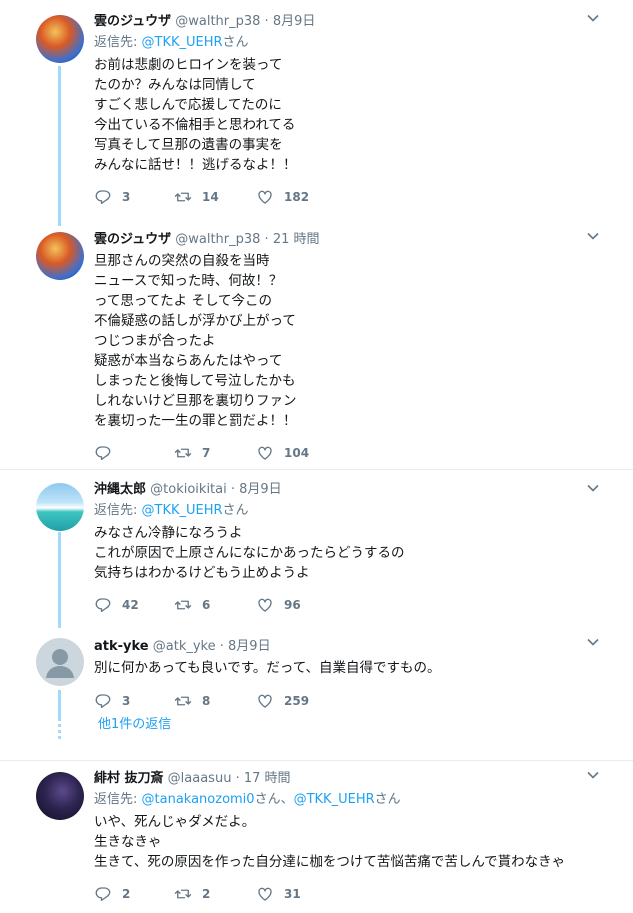 The height and width of the screenshot is (913, 633). What do you see at coordinates (128, 842) in the screenshot?
I see `text-line: 生きなきゃ` at bounding box center [128, 842].